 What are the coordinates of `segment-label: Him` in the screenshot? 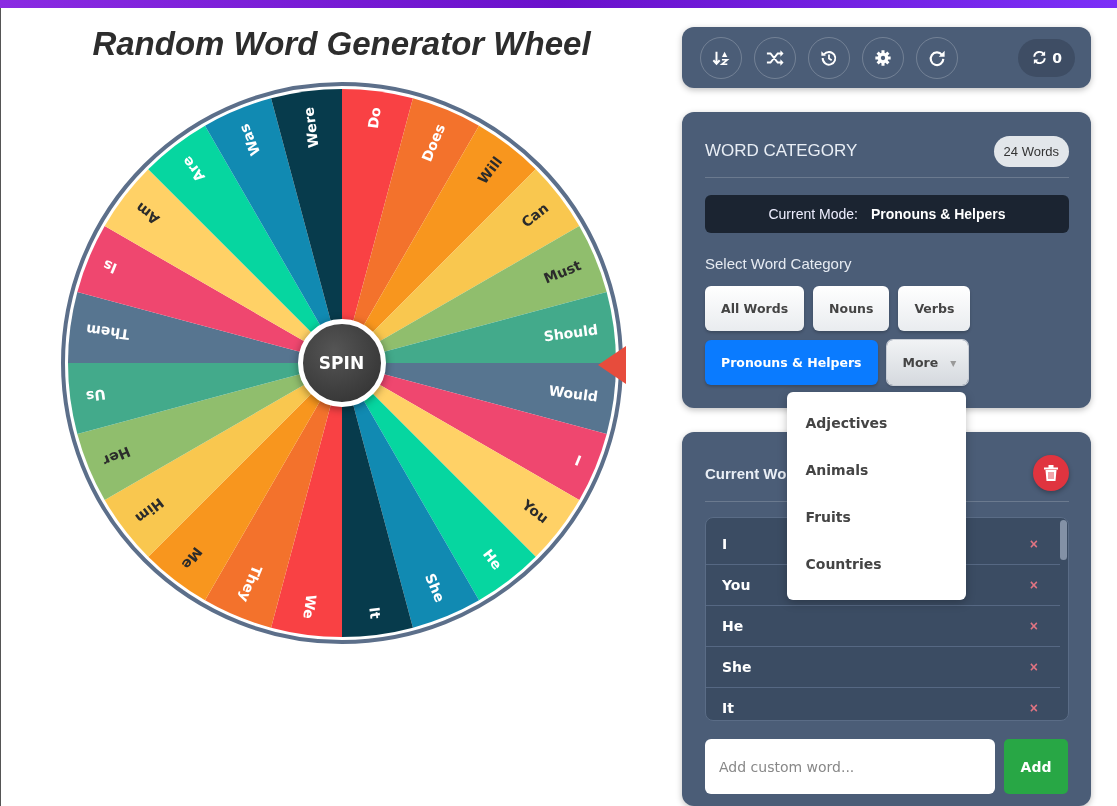 It's located at (149, 510).